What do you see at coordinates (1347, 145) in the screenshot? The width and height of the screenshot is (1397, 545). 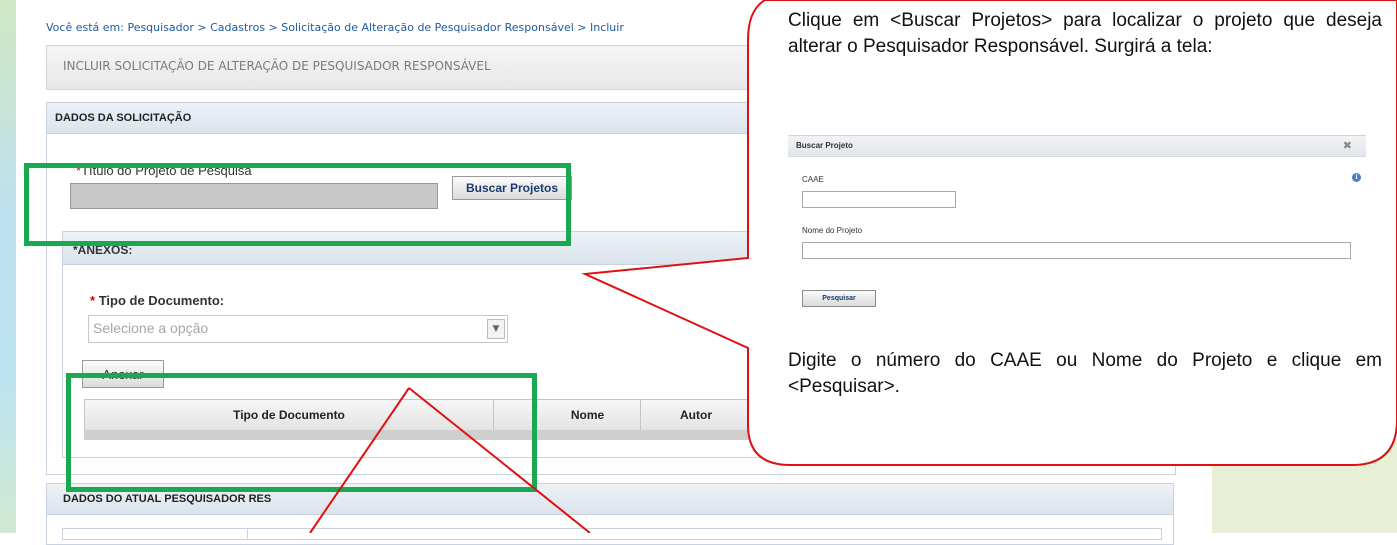 I see `close-icon: ✖` at bounding box center [1347, 145].